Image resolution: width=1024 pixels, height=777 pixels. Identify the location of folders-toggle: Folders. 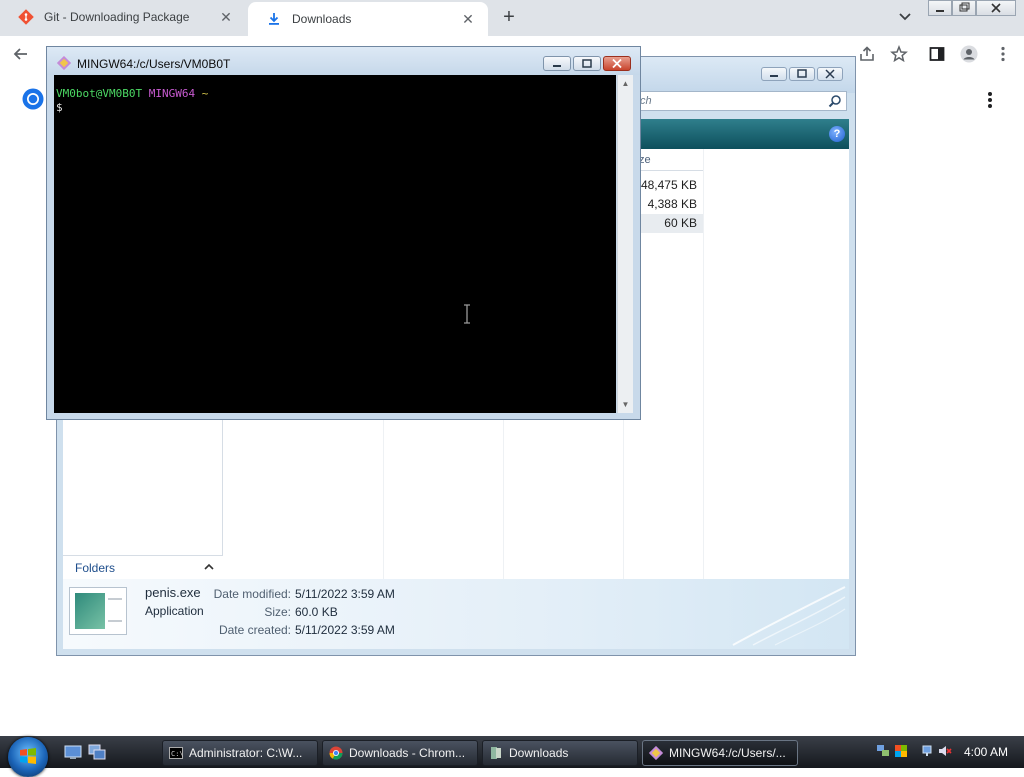
(143, 567).